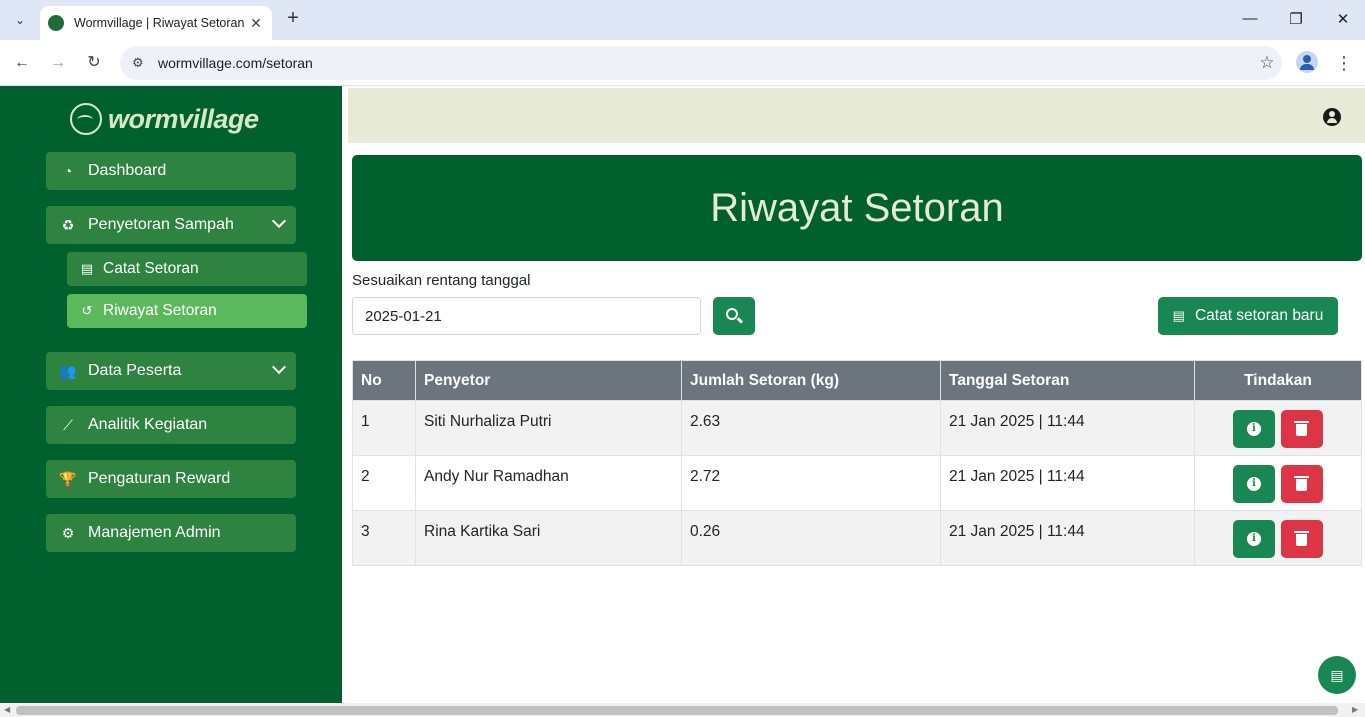  Describe the element at coordinates (677, 710) in the screenshot. I see `scrollbar-thumb` at that location.